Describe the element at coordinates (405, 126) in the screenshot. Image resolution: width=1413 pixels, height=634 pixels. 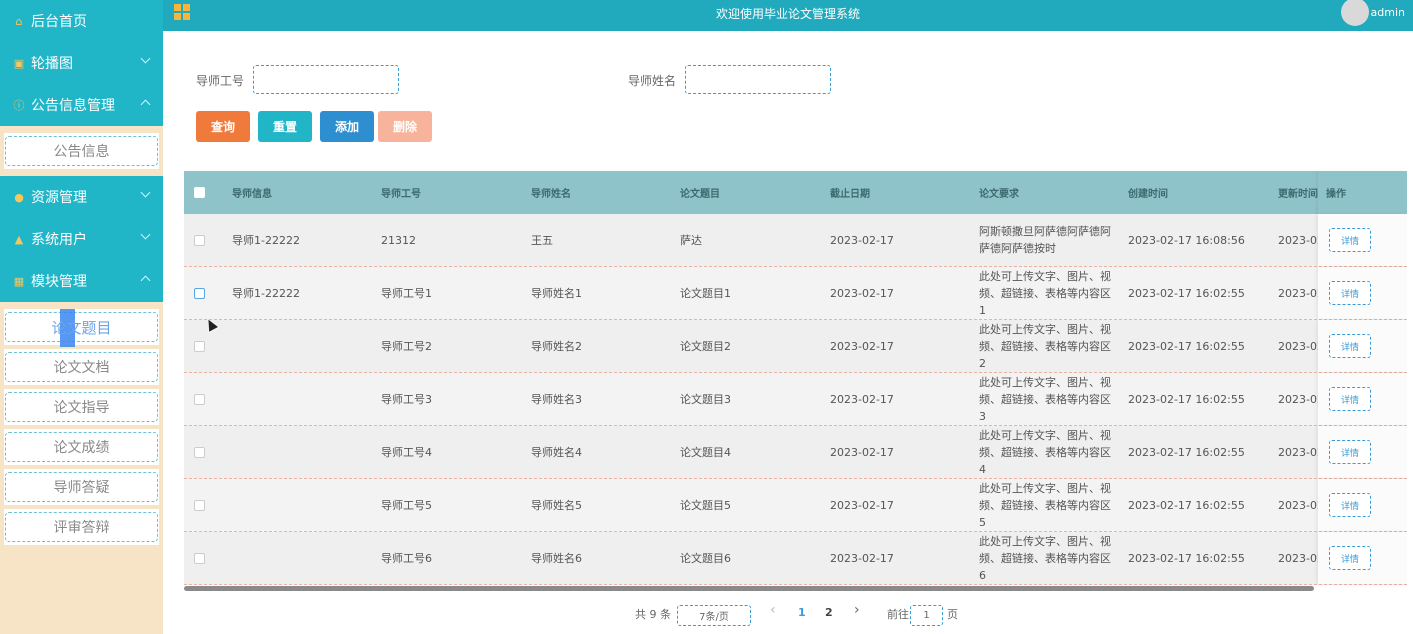
I see `delete-button: 删除` at that location.